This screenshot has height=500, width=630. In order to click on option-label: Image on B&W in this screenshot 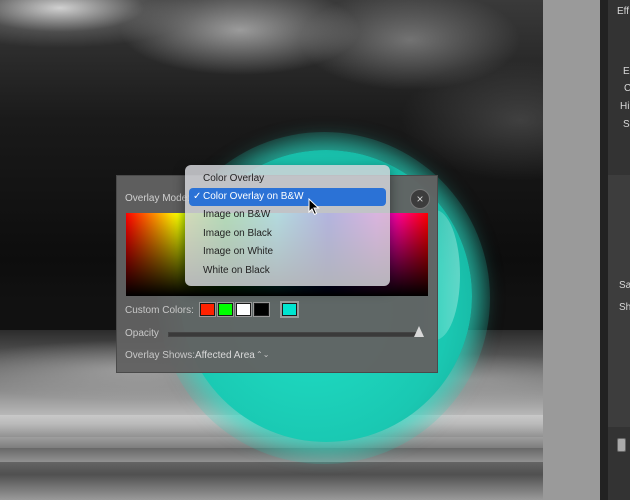, I will do `click(237, 214)`.